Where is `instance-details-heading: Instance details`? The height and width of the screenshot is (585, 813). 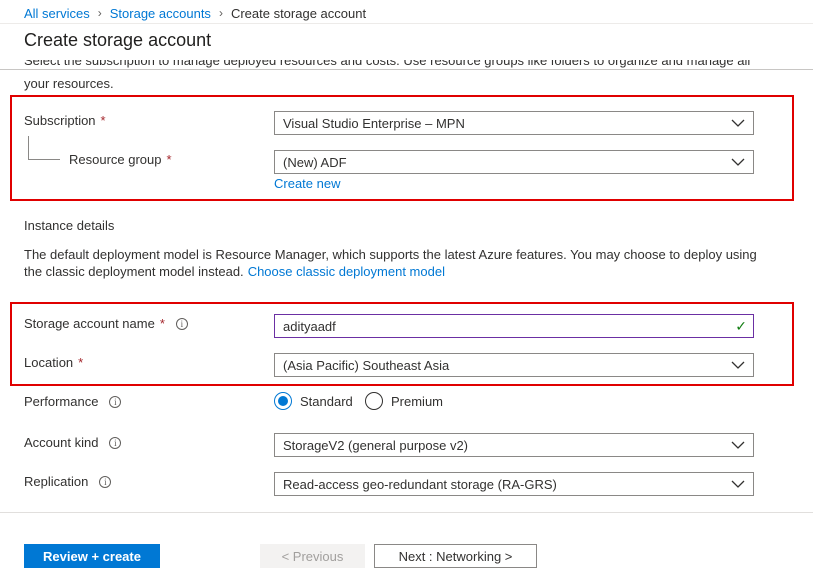
instance-details-heading: Instance details is located at coordinates (69, 225).